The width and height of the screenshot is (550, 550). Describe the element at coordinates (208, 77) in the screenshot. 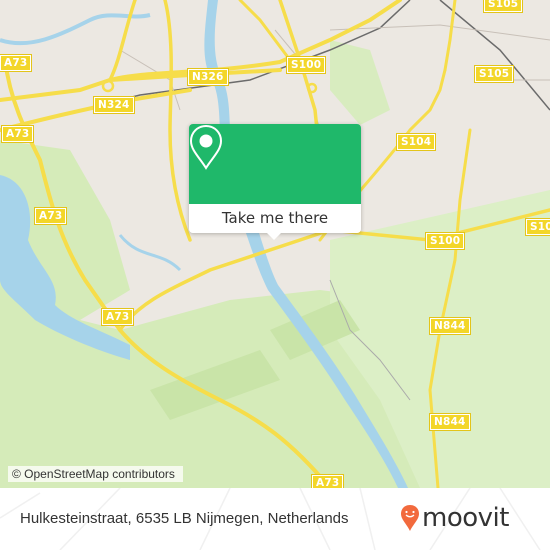

I see `road-label-n326: N326` at that location.